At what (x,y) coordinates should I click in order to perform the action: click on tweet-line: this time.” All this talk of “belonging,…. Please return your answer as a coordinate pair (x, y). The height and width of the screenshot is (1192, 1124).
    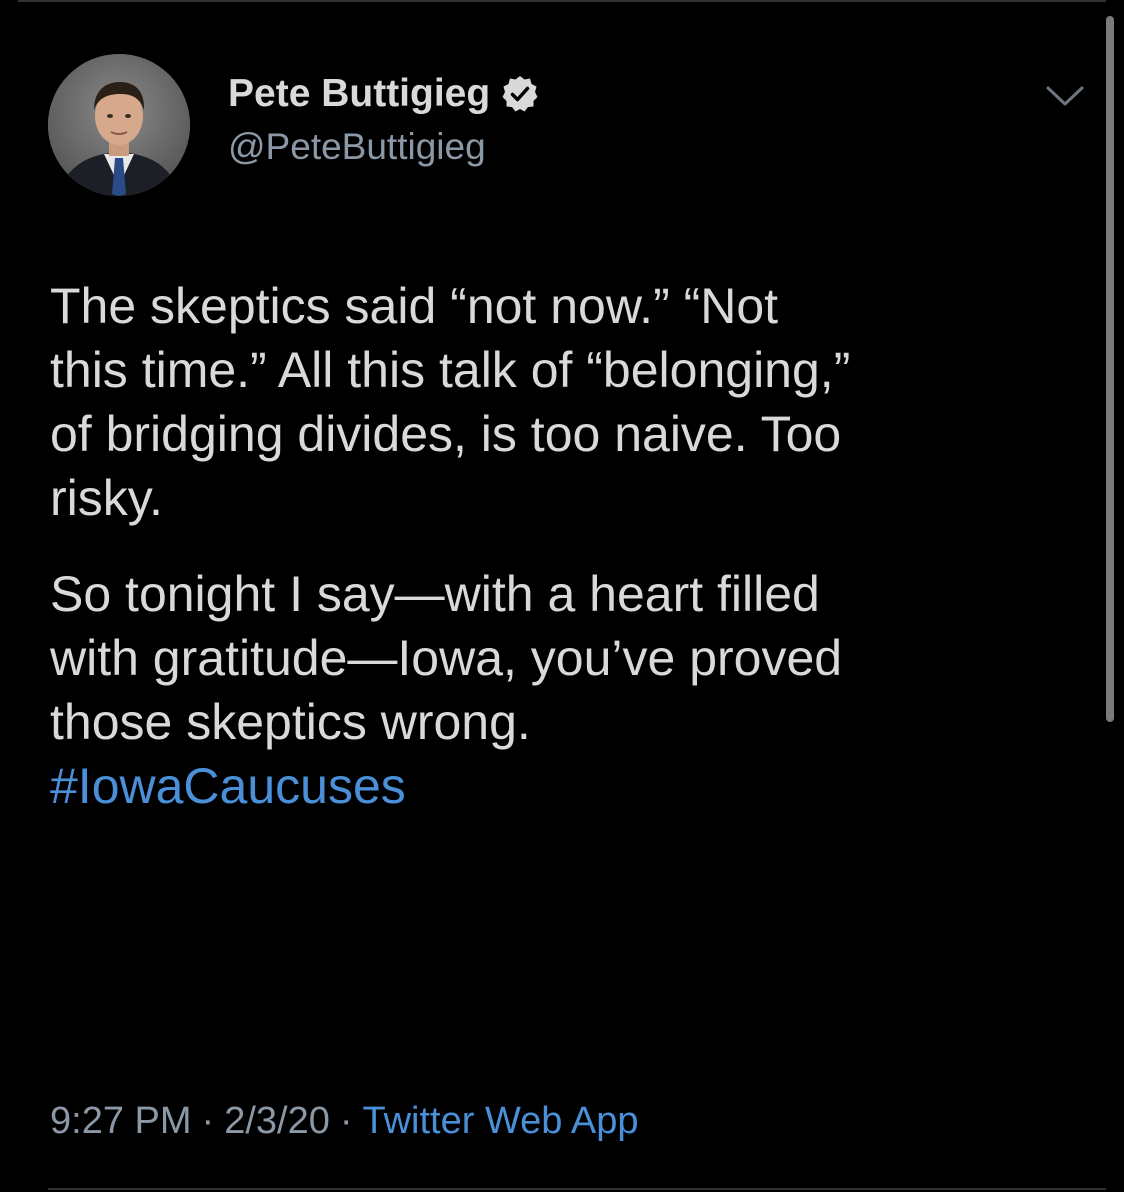
    Looking at the image, I should click on (450, 370).